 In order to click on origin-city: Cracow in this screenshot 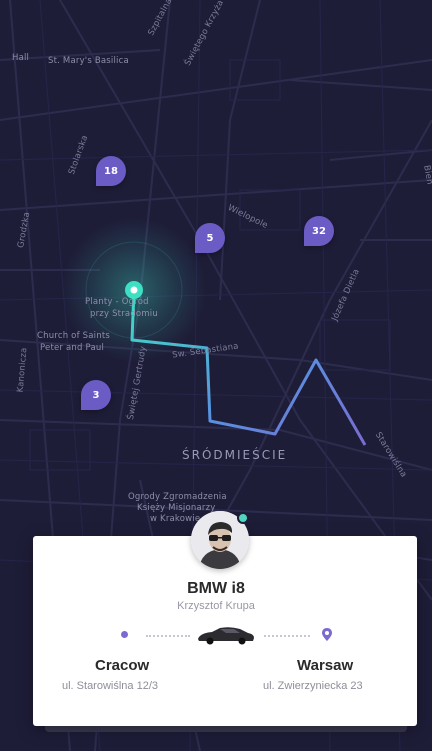, I will do `click(122, 665)`.